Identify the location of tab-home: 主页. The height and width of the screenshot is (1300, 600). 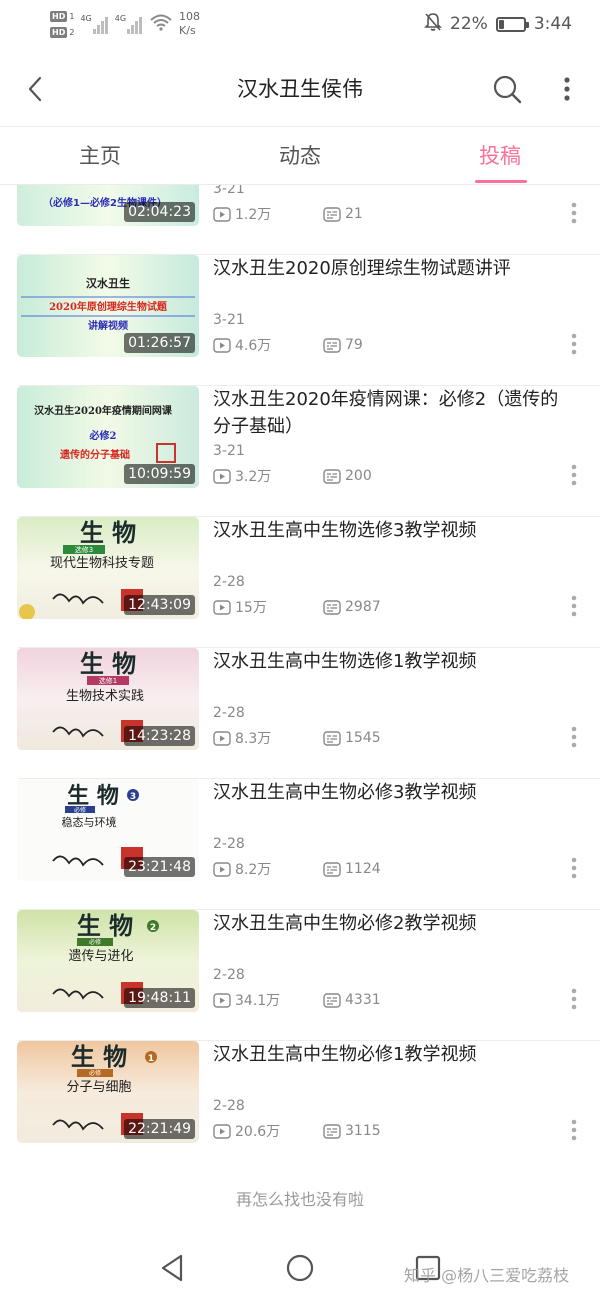
(100, 156).